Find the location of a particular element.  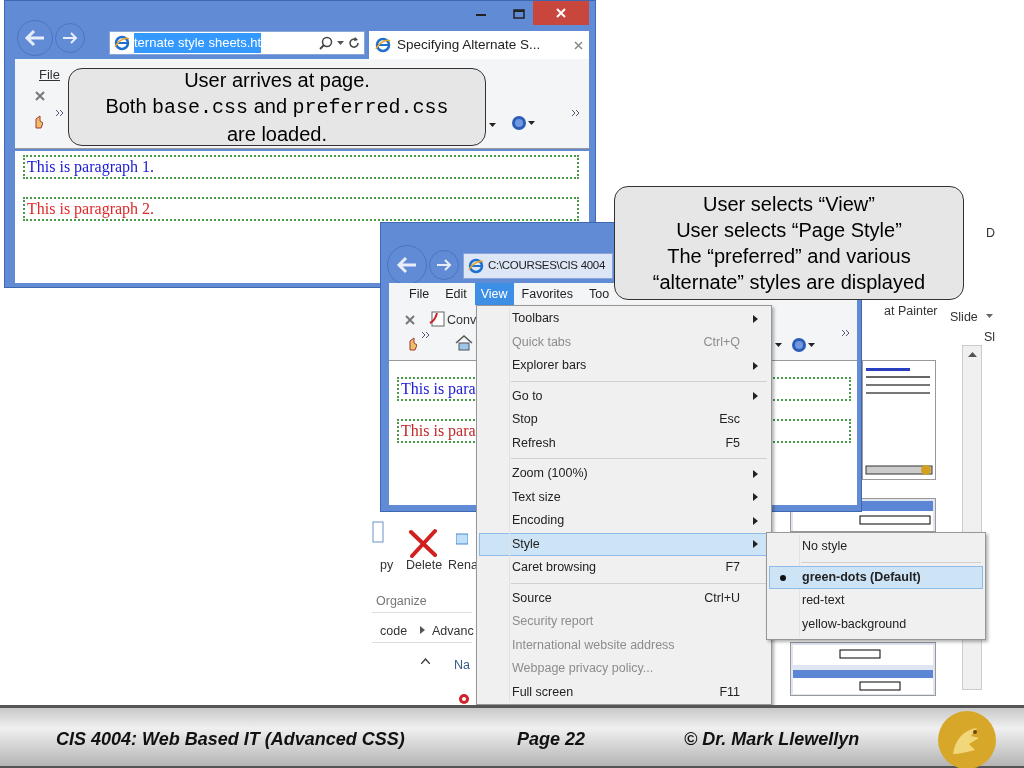

breadcrumb-item: Advanc is located at coordinates (453, 631).